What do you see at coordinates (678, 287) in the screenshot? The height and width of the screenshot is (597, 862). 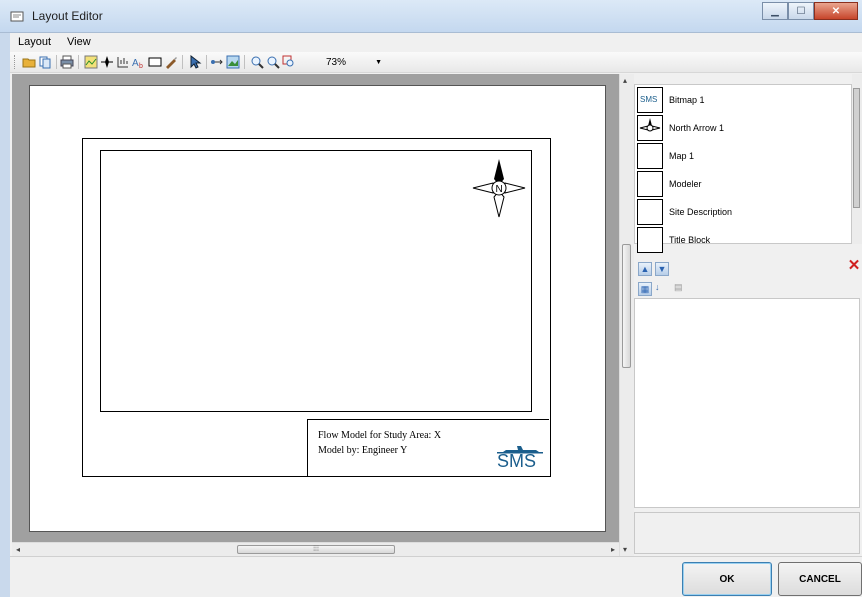 I see `property-pages-icon: ▤` at bounding box center [678, 287].